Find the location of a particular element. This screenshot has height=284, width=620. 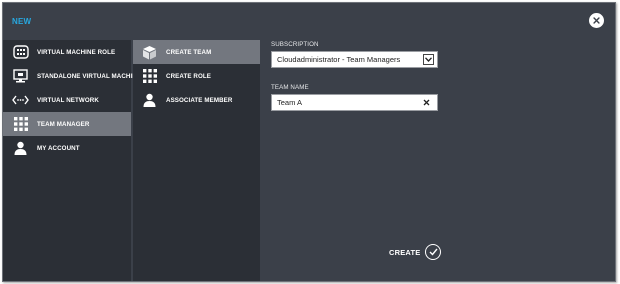

subscription-select: Cloudadministrator - Team Managers is located at coordinates (354, 59).